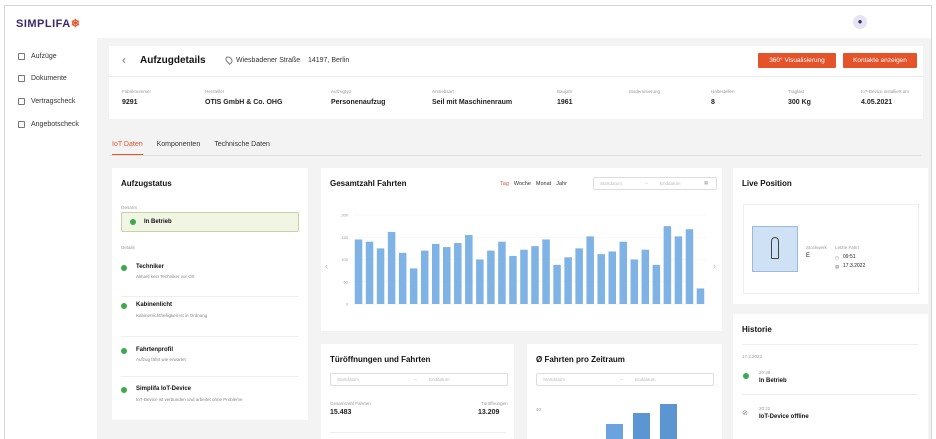 The width and height of the screenshot is (936, 439). I want to click on sidebar-item-label: Vertragscheck, so click(53, 101).